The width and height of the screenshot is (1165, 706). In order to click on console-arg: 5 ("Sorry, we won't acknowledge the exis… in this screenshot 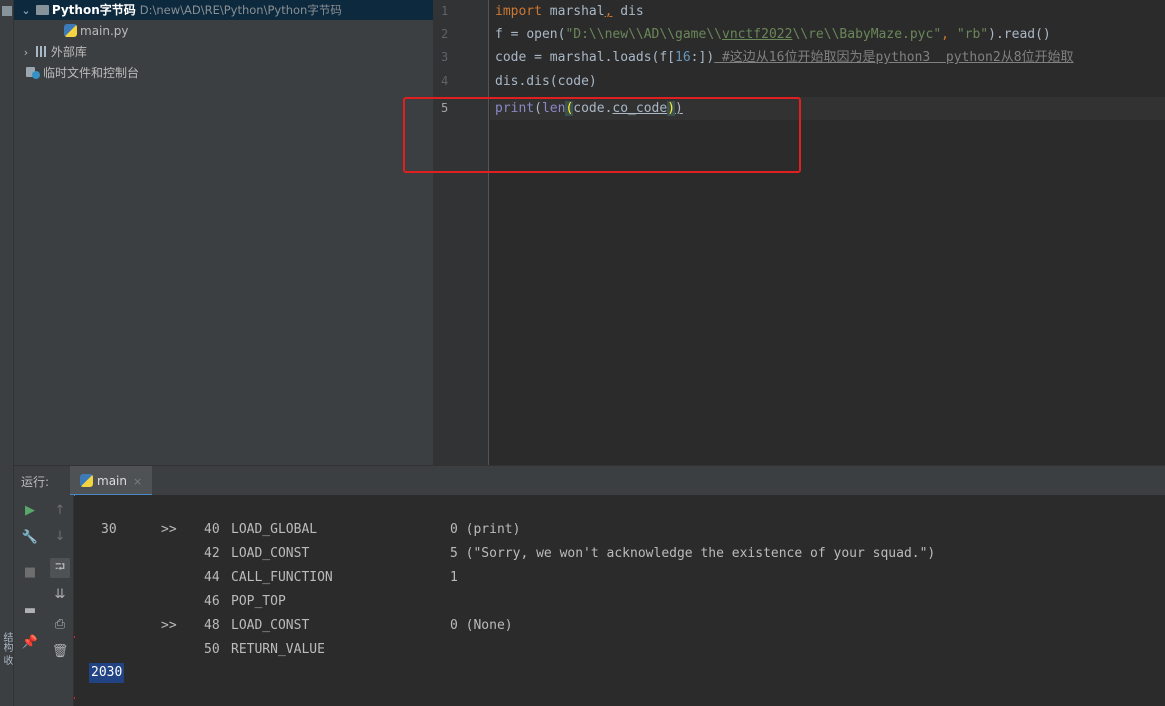, I will do `click(693, 553)`.